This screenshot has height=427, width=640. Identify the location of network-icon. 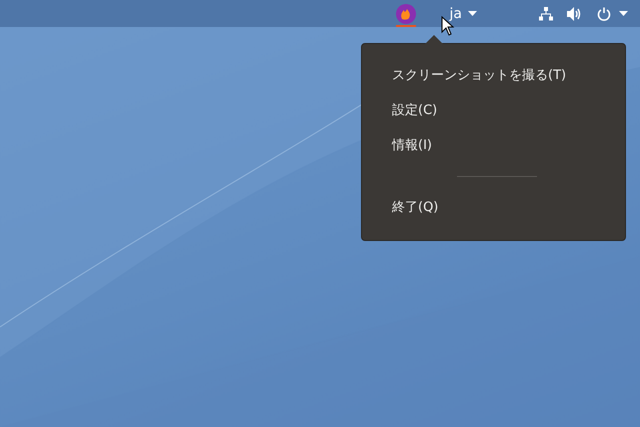
(546, 13).